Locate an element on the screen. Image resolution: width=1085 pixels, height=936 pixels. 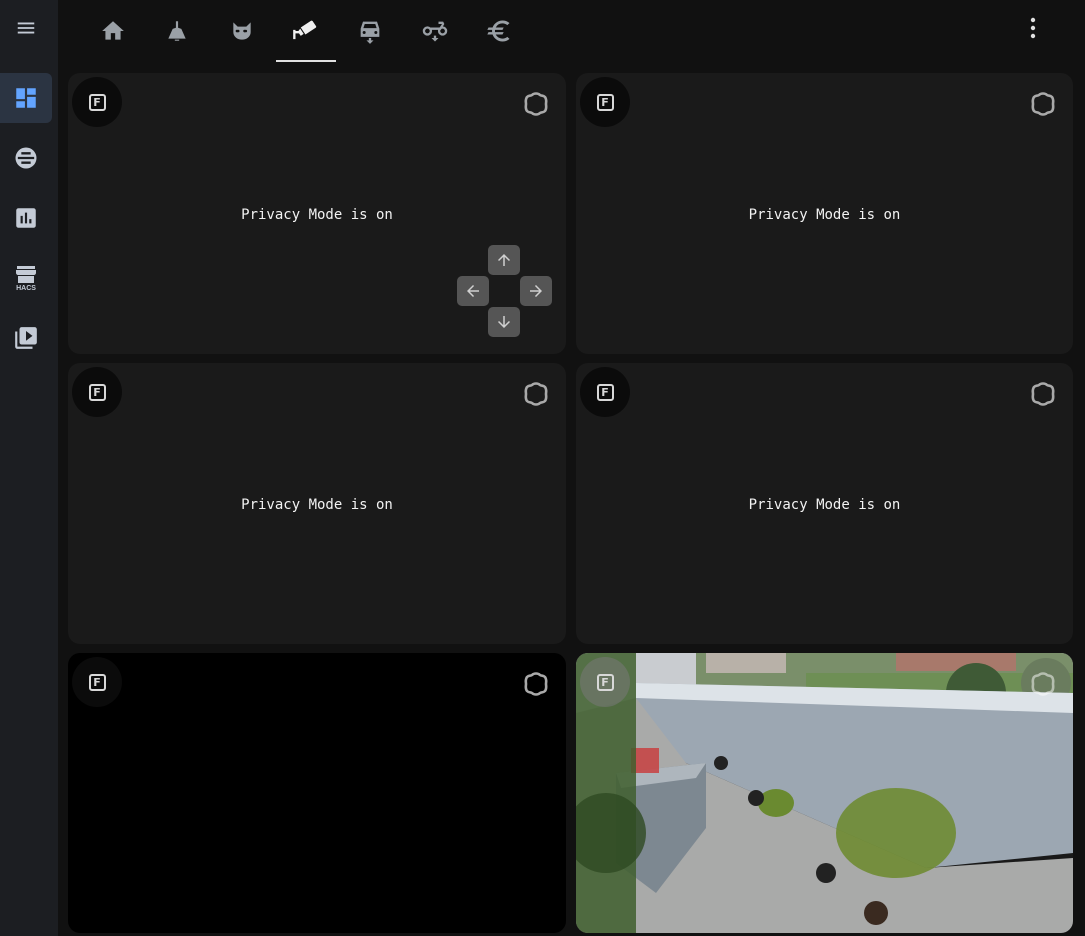
tab-home is located at coordinates (113, 31).